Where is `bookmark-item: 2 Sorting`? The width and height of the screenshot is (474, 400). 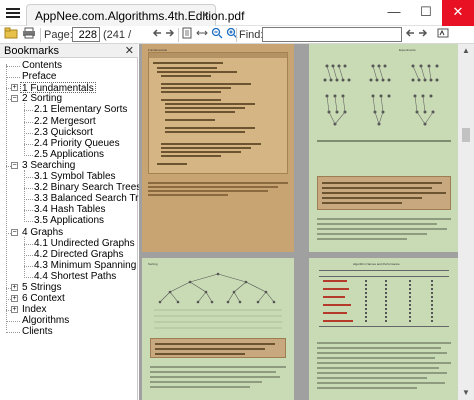
bookmark-item: 2 Sorting is located at coordinates (42, 98).